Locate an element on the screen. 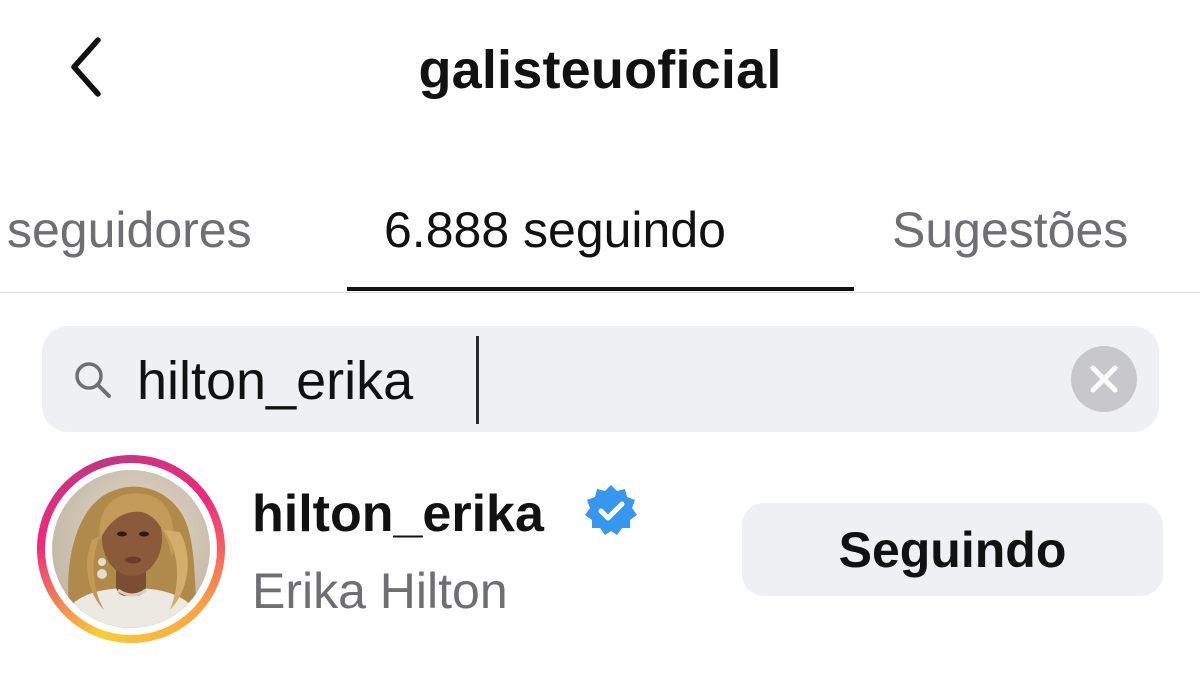 This screenshot has width=1200, height=683. tab-followers: seguidores is located at coordinates (129, 230).